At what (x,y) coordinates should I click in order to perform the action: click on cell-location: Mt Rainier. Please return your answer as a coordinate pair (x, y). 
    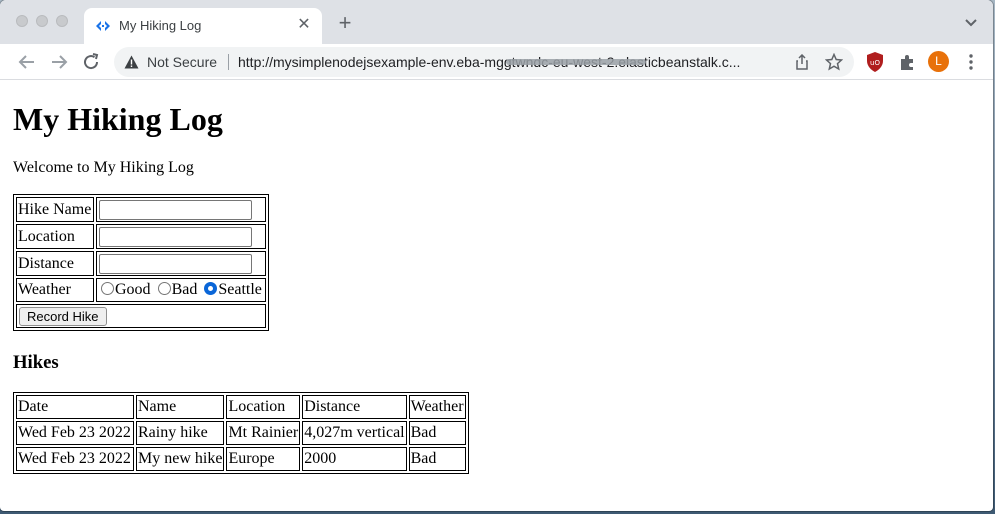
    Looking at the image, I should click on (263, 433).